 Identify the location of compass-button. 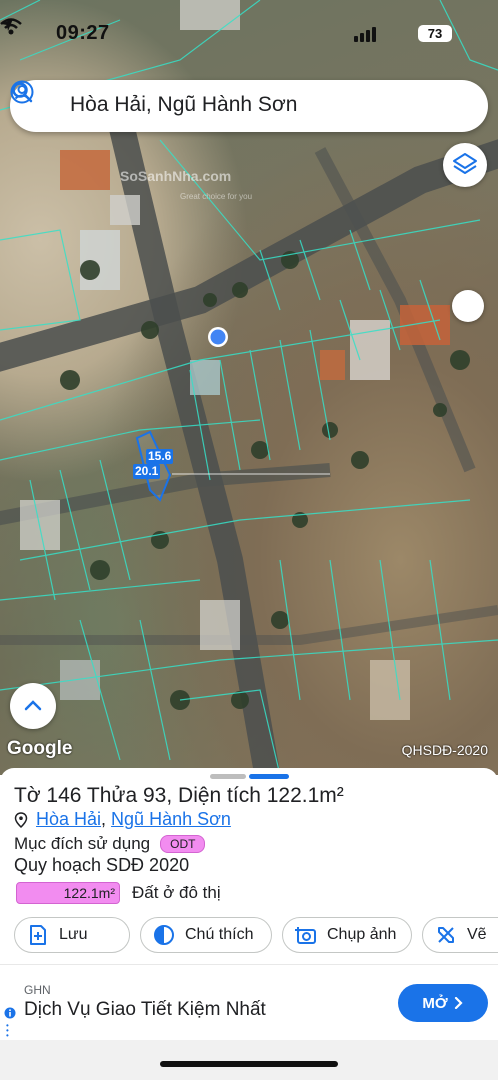
(468, 306).